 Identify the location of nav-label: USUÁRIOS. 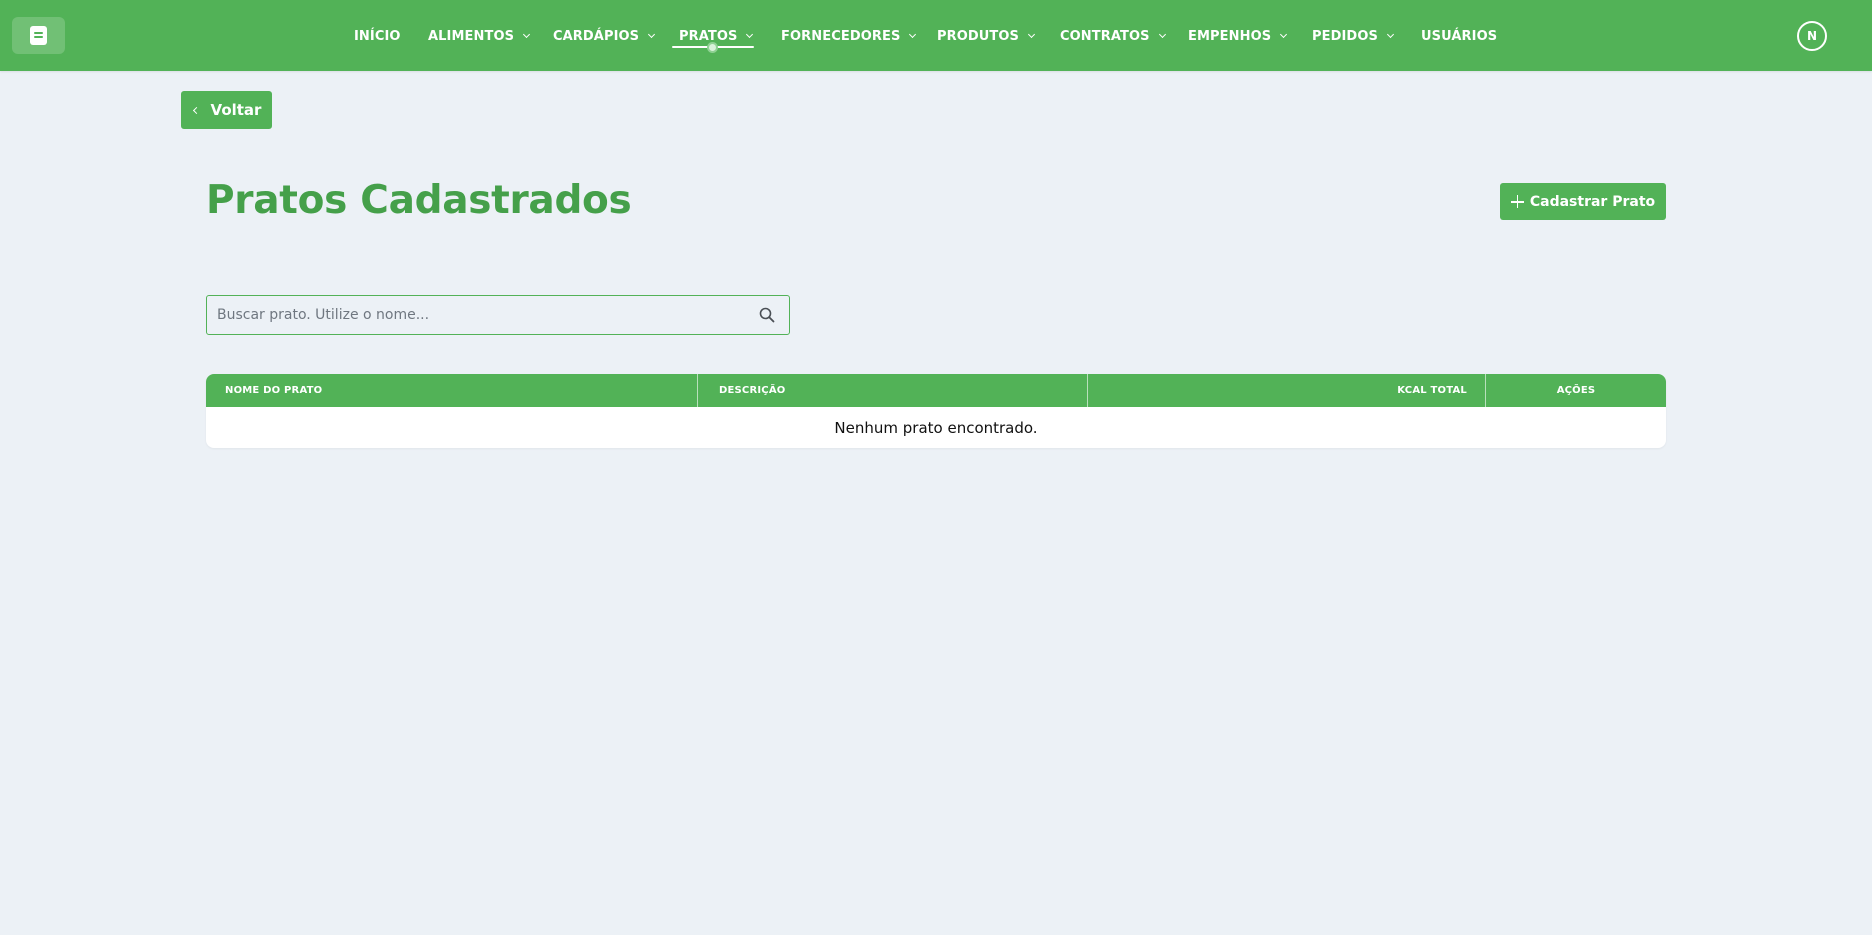
(1459, 36).